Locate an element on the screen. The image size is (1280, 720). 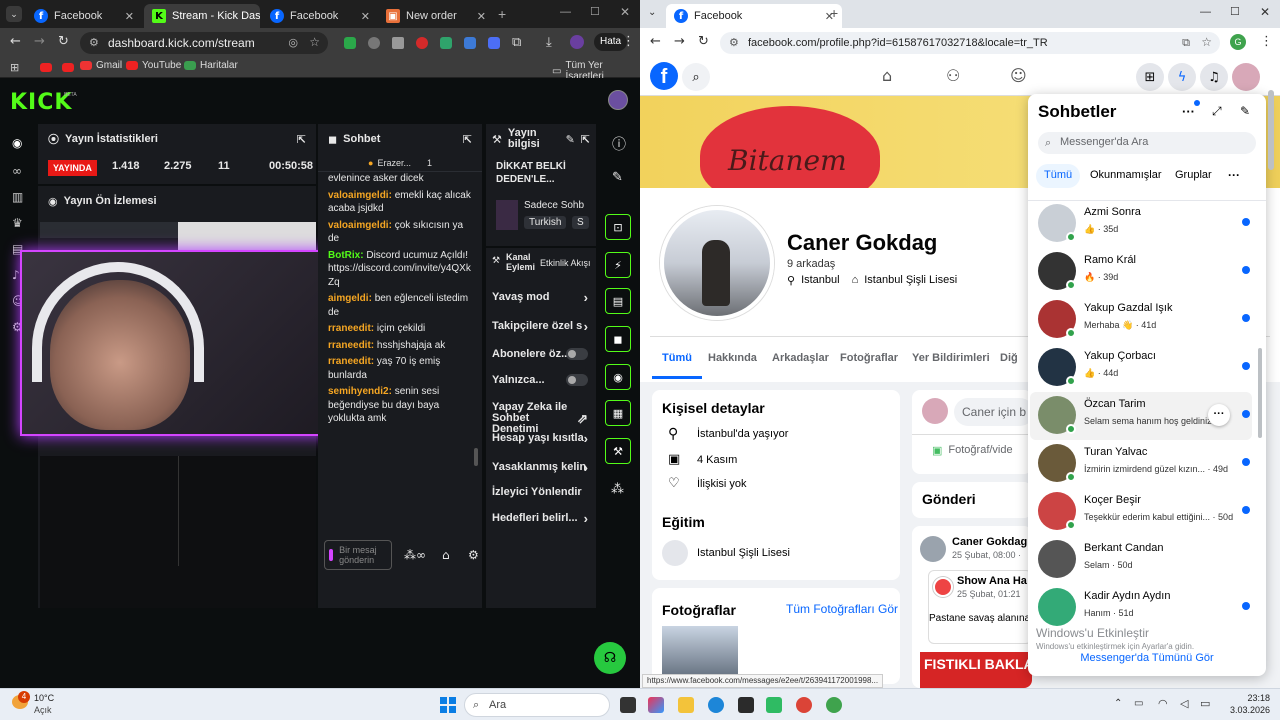
maximize-icon: ☐ is located at coordinates (595, 11).